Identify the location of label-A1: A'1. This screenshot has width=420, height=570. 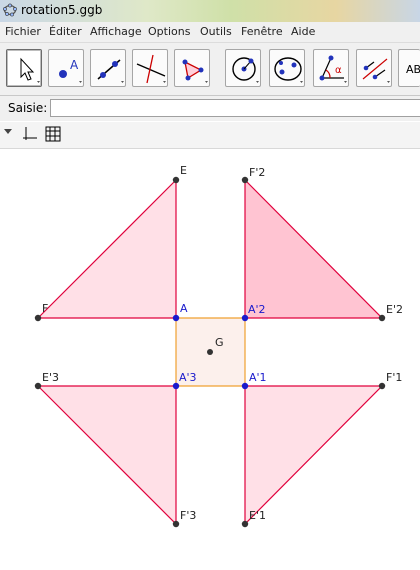
(258, 377).